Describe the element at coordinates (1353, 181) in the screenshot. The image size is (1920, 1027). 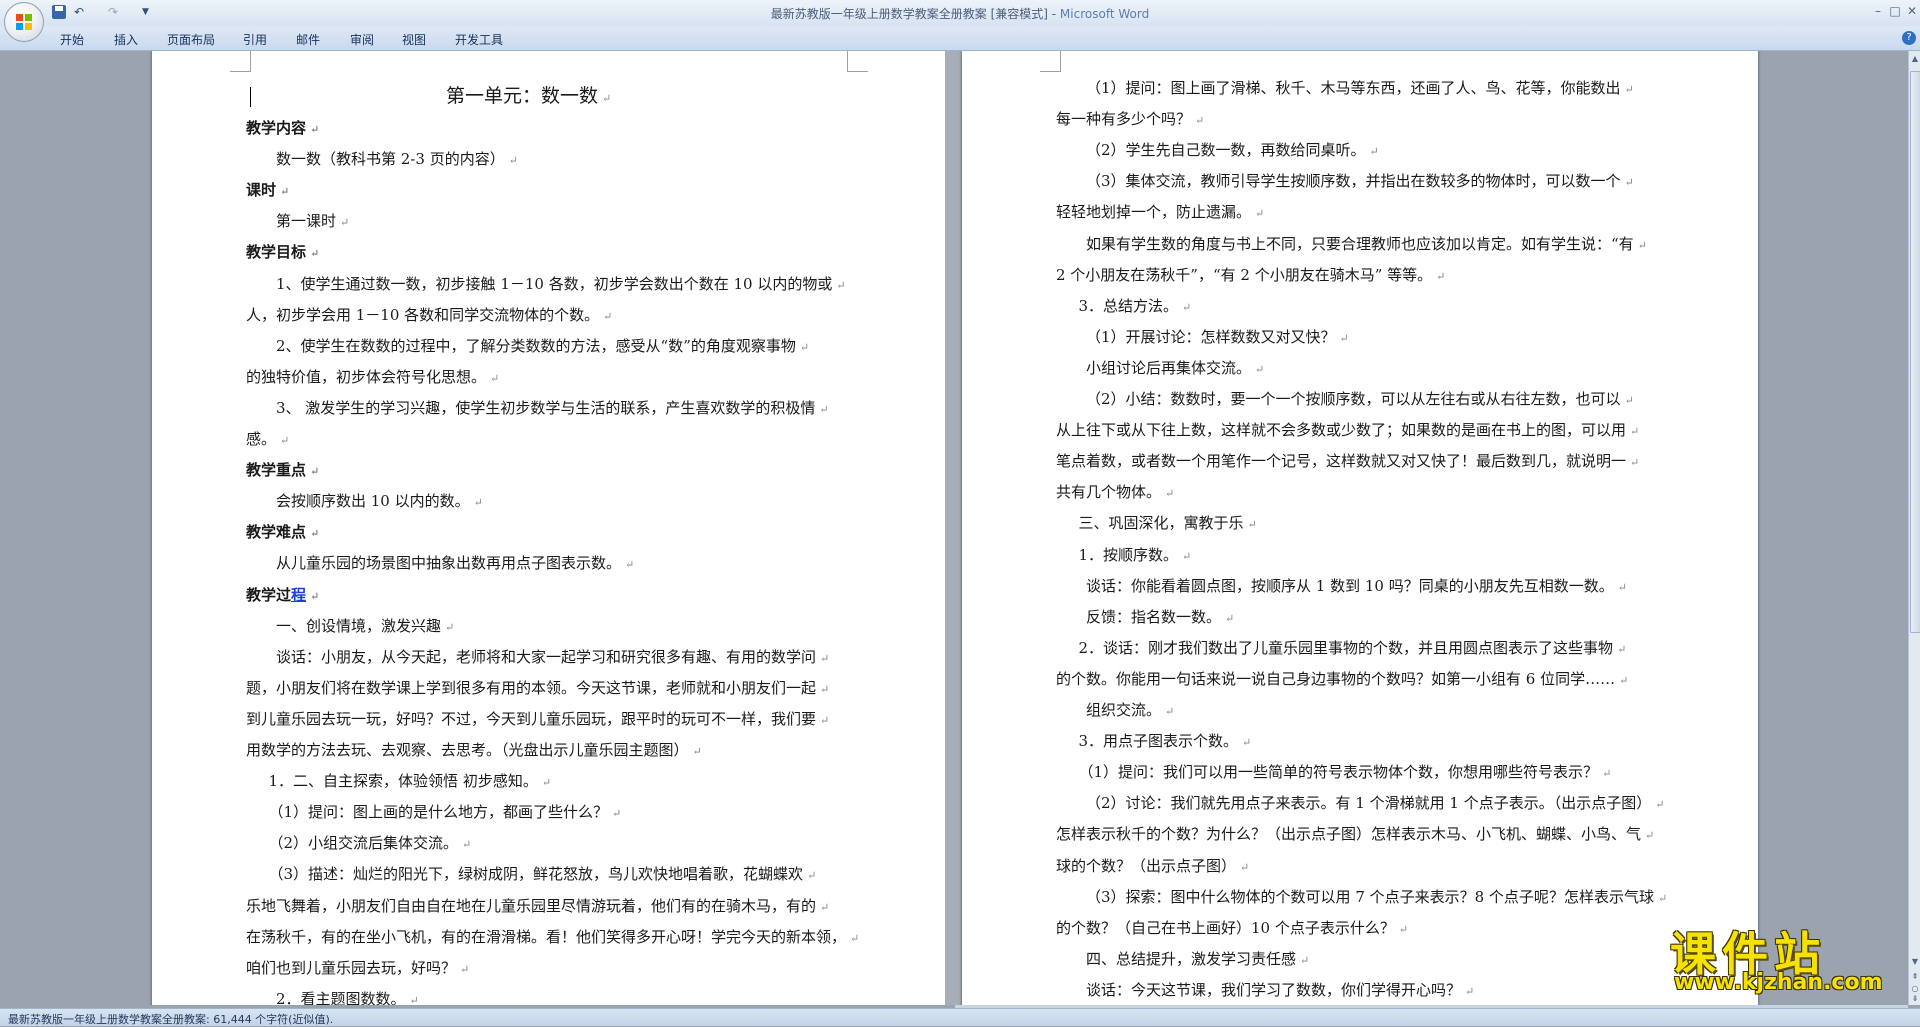
I see `line-text: （3）集体交流，教师引导学生按顺序数，并指出在数较多的物体时，可以数一个` at that location.